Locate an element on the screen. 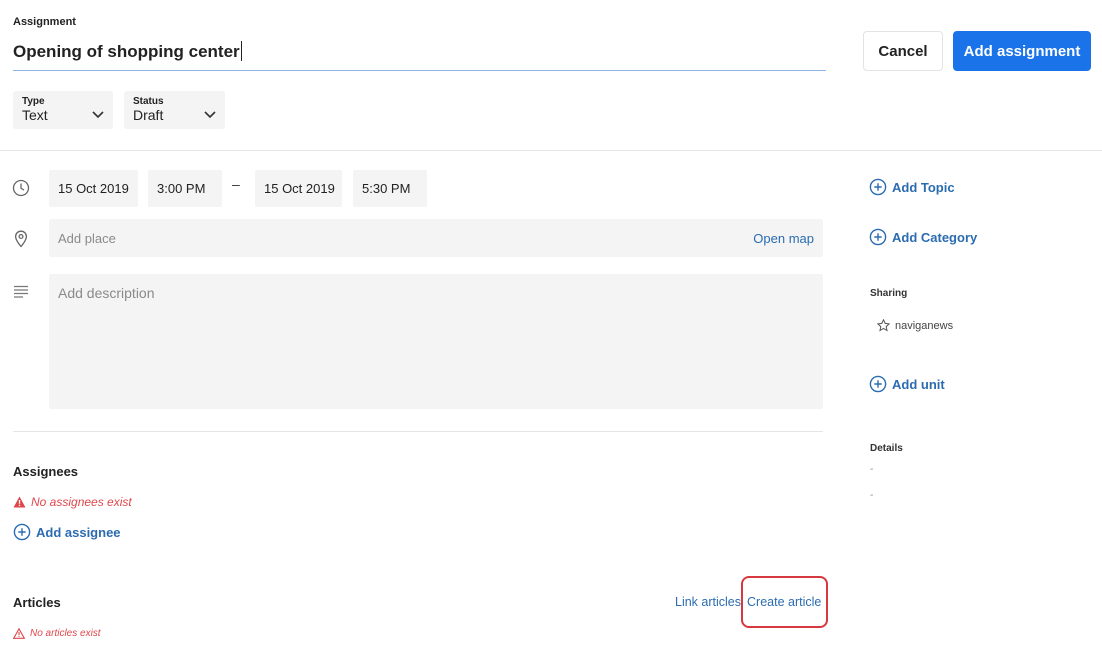 This screenshot has height=652, width=1102. sharing-item: naviganews is located at coordinates (915, 325).